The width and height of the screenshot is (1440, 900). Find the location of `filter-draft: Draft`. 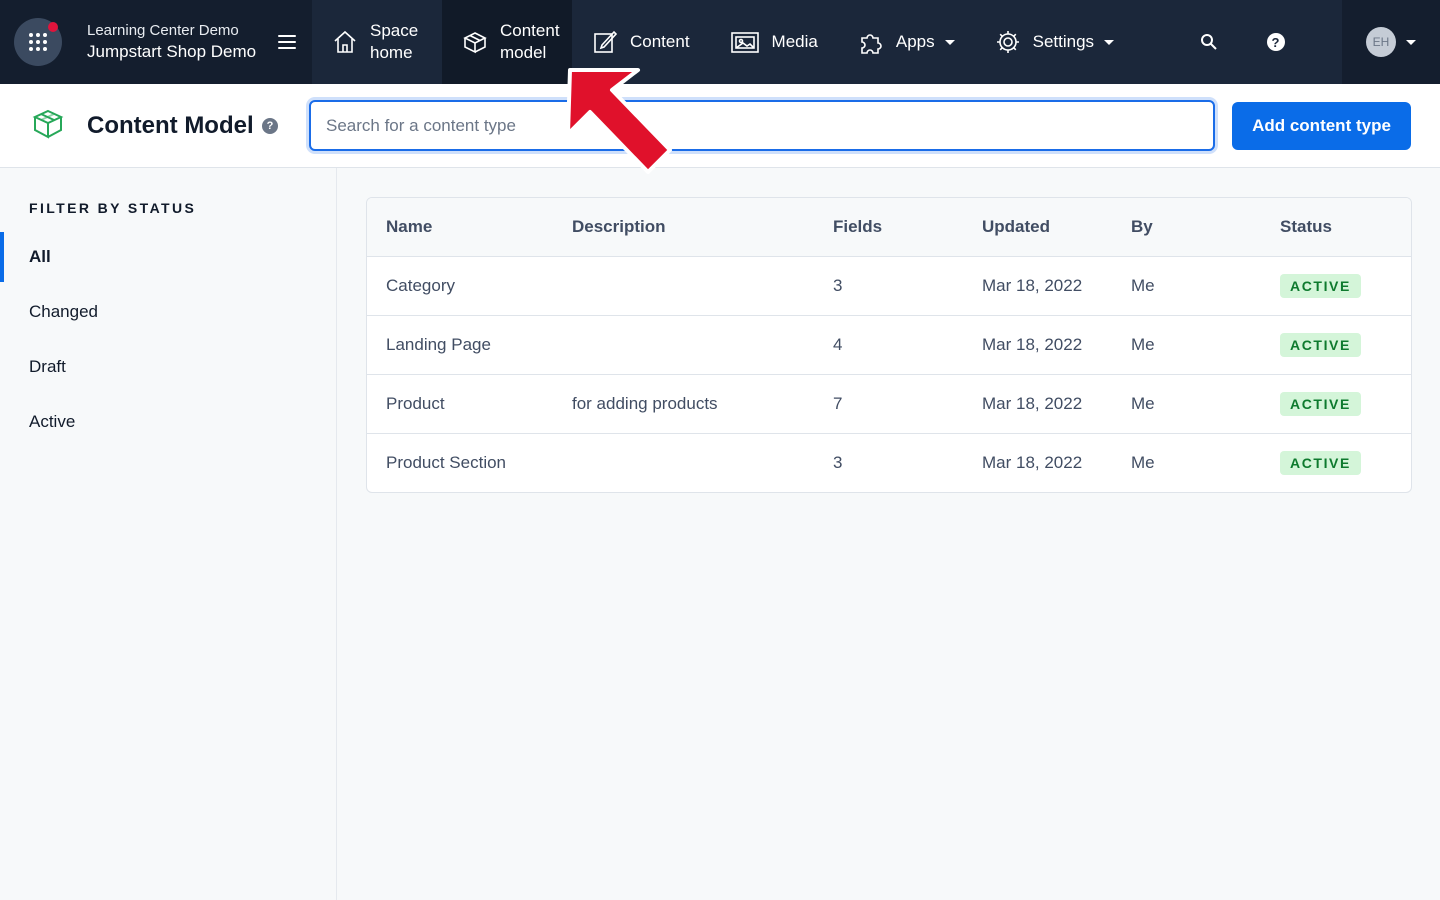

filter-draft: Draft is located at coordinates (168, 367).